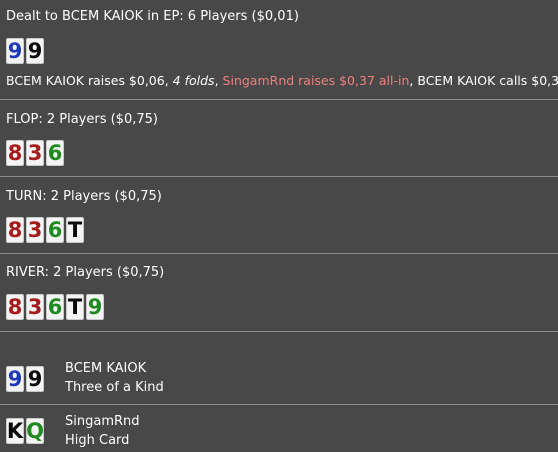 The width and height of the screenshot is (558, 452). What do you see at coordinates (483, 80) in the screenshot?
I see `action-text: , BCEM KAIOK calls $0,31` at bounding box center [483, 80].